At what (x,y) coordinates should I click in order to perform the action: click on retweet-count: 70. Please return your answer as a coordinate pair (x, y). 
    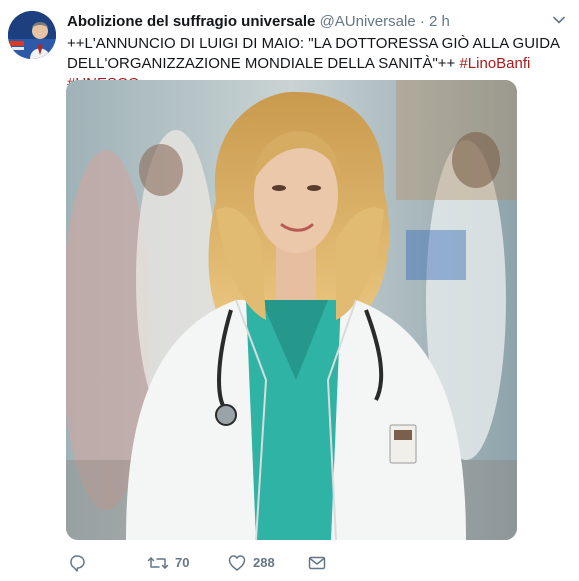
    Looking at the image, I should click on (182, 562).